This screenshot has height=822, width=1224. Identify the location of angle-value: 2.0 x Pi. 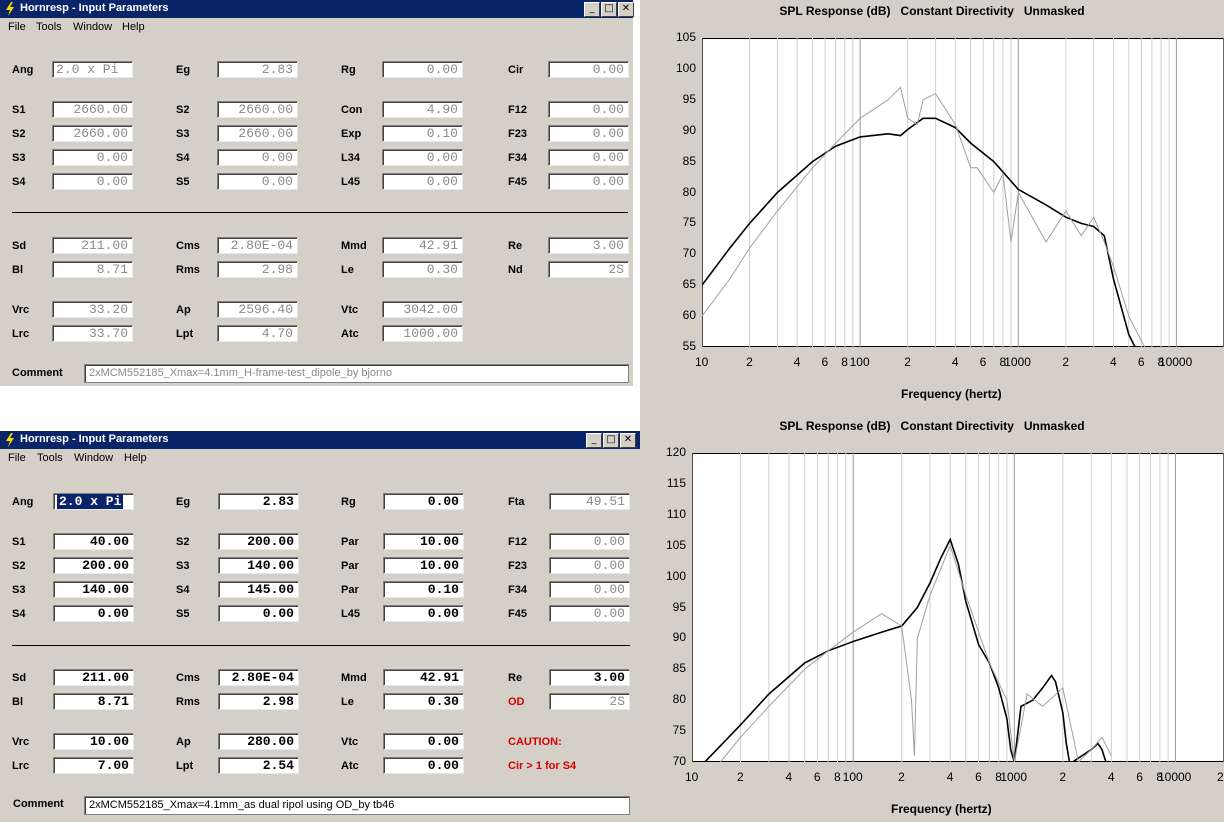
(90, 501).